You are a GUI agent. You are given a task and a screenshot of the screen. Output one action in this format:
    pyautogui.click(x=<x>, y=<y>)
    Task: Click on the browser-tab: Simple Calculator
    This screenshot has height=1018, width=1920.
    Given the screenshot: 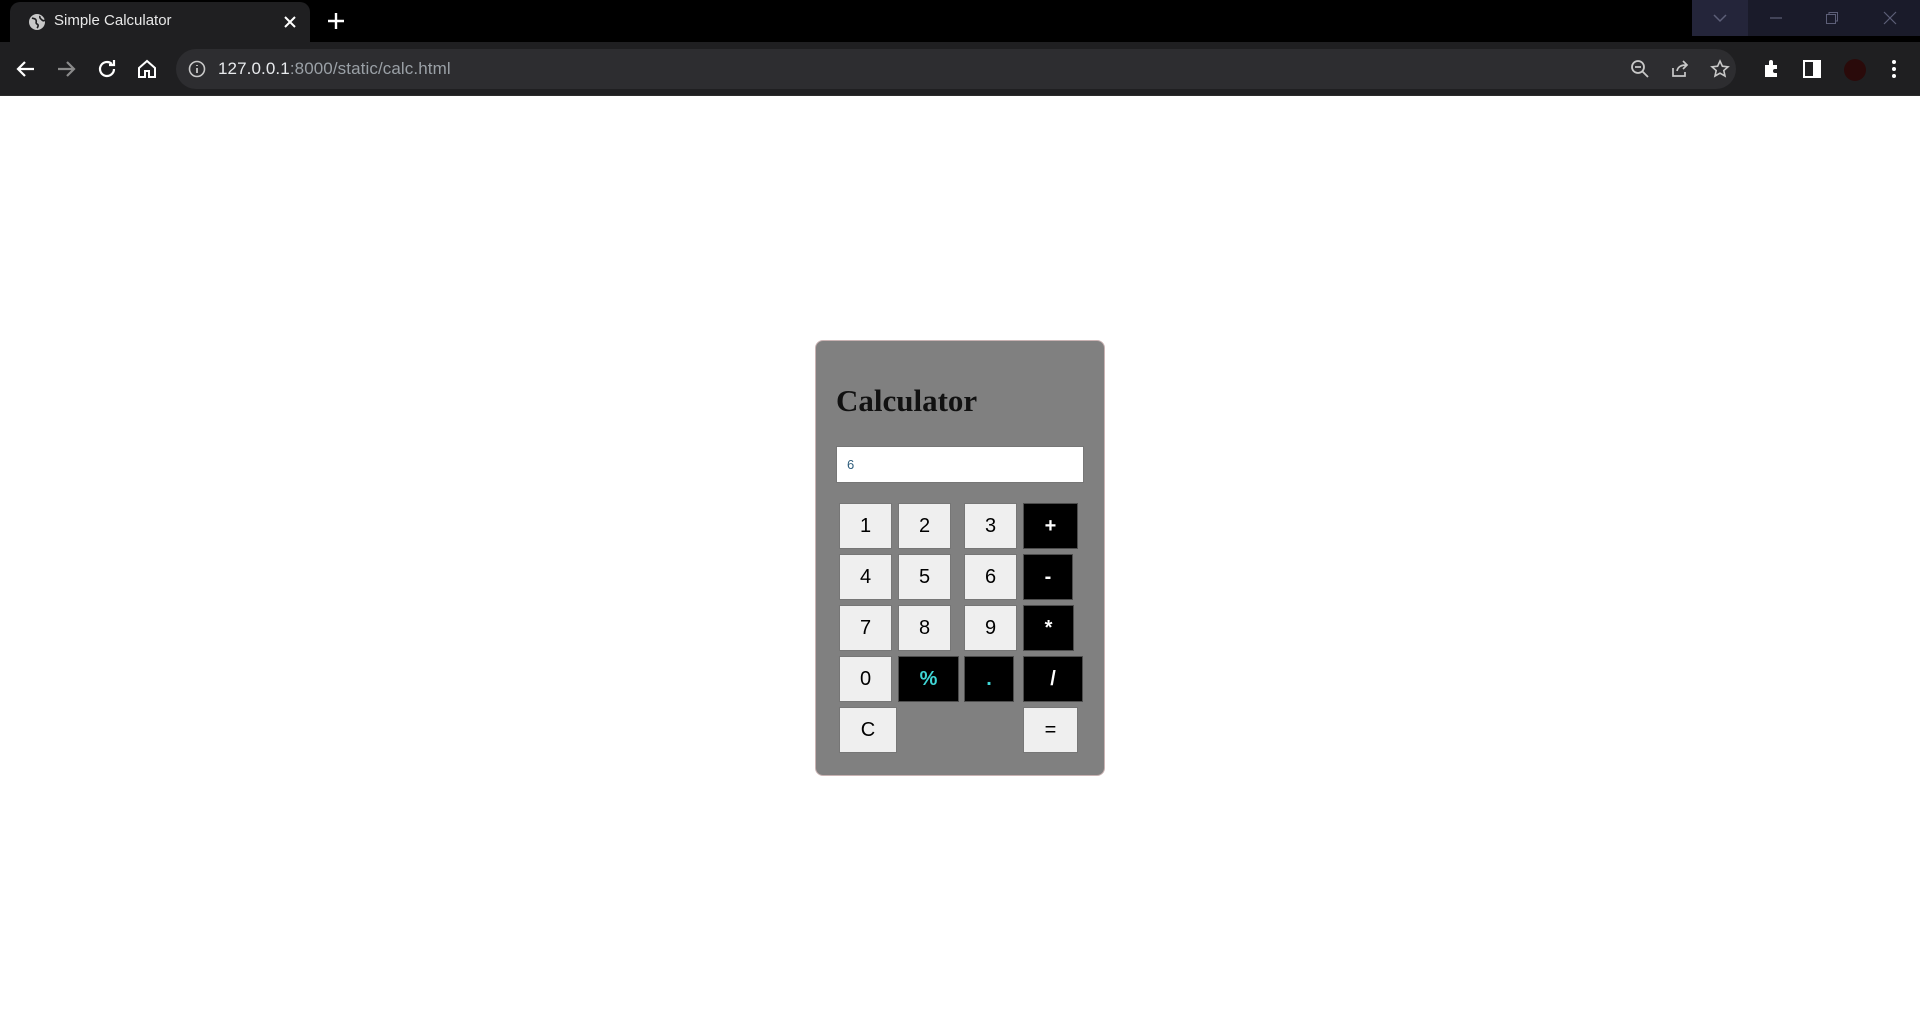 What is the action you would take?
    pyautogui.click(x=160, y=22)
    